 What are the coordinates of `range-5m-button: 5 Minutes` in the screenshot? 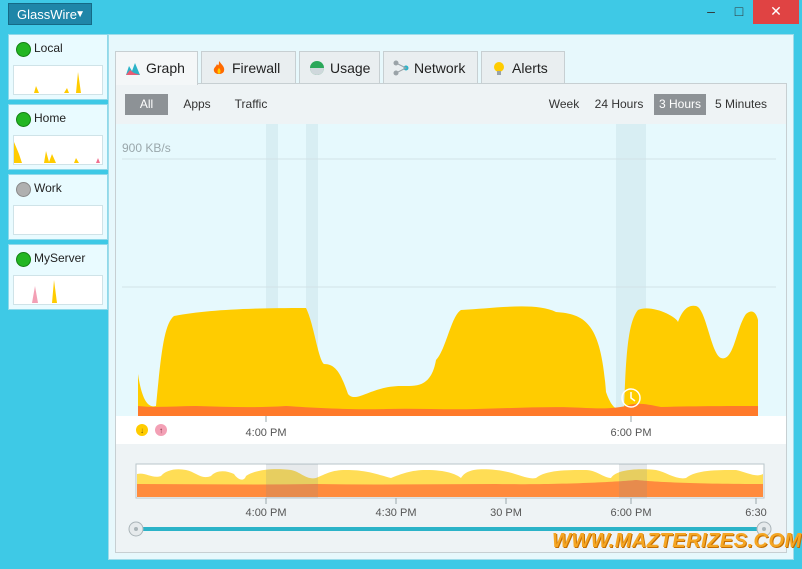 It's located at (741, 104).